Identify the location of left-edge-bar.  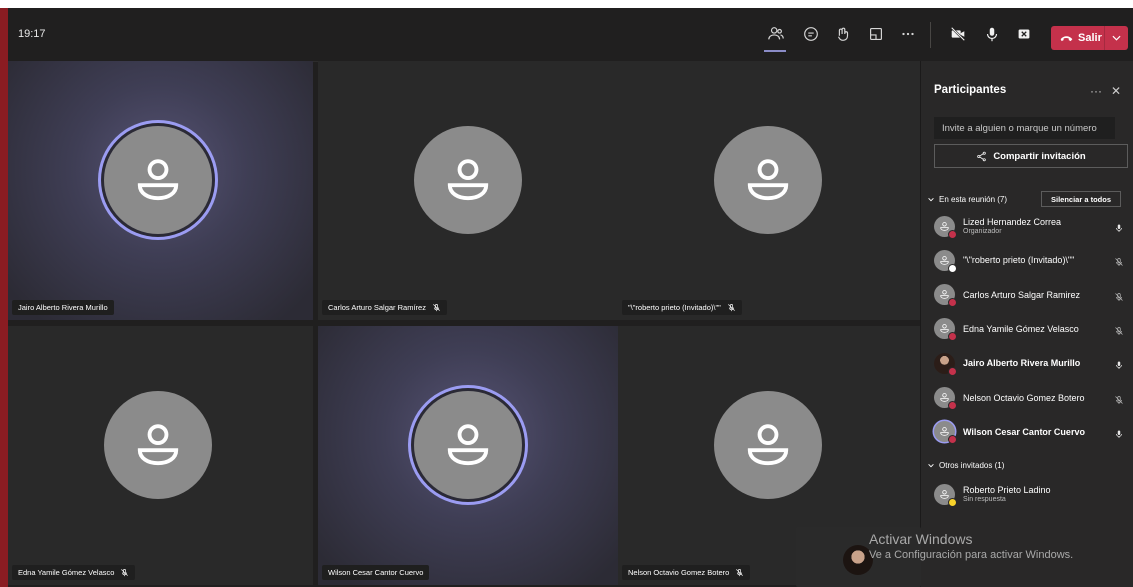
(4, 297).